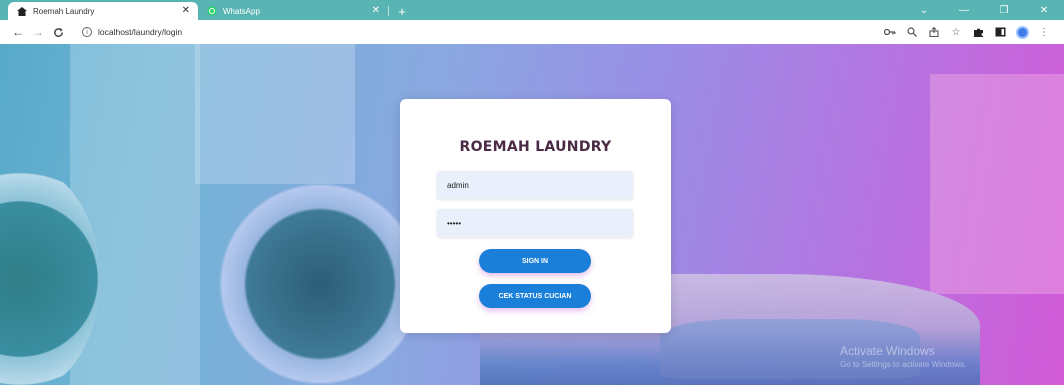  Describe the element at coordinates (978, 32) in the screenshot. I see `extensions-puzzle-icon` at that location.